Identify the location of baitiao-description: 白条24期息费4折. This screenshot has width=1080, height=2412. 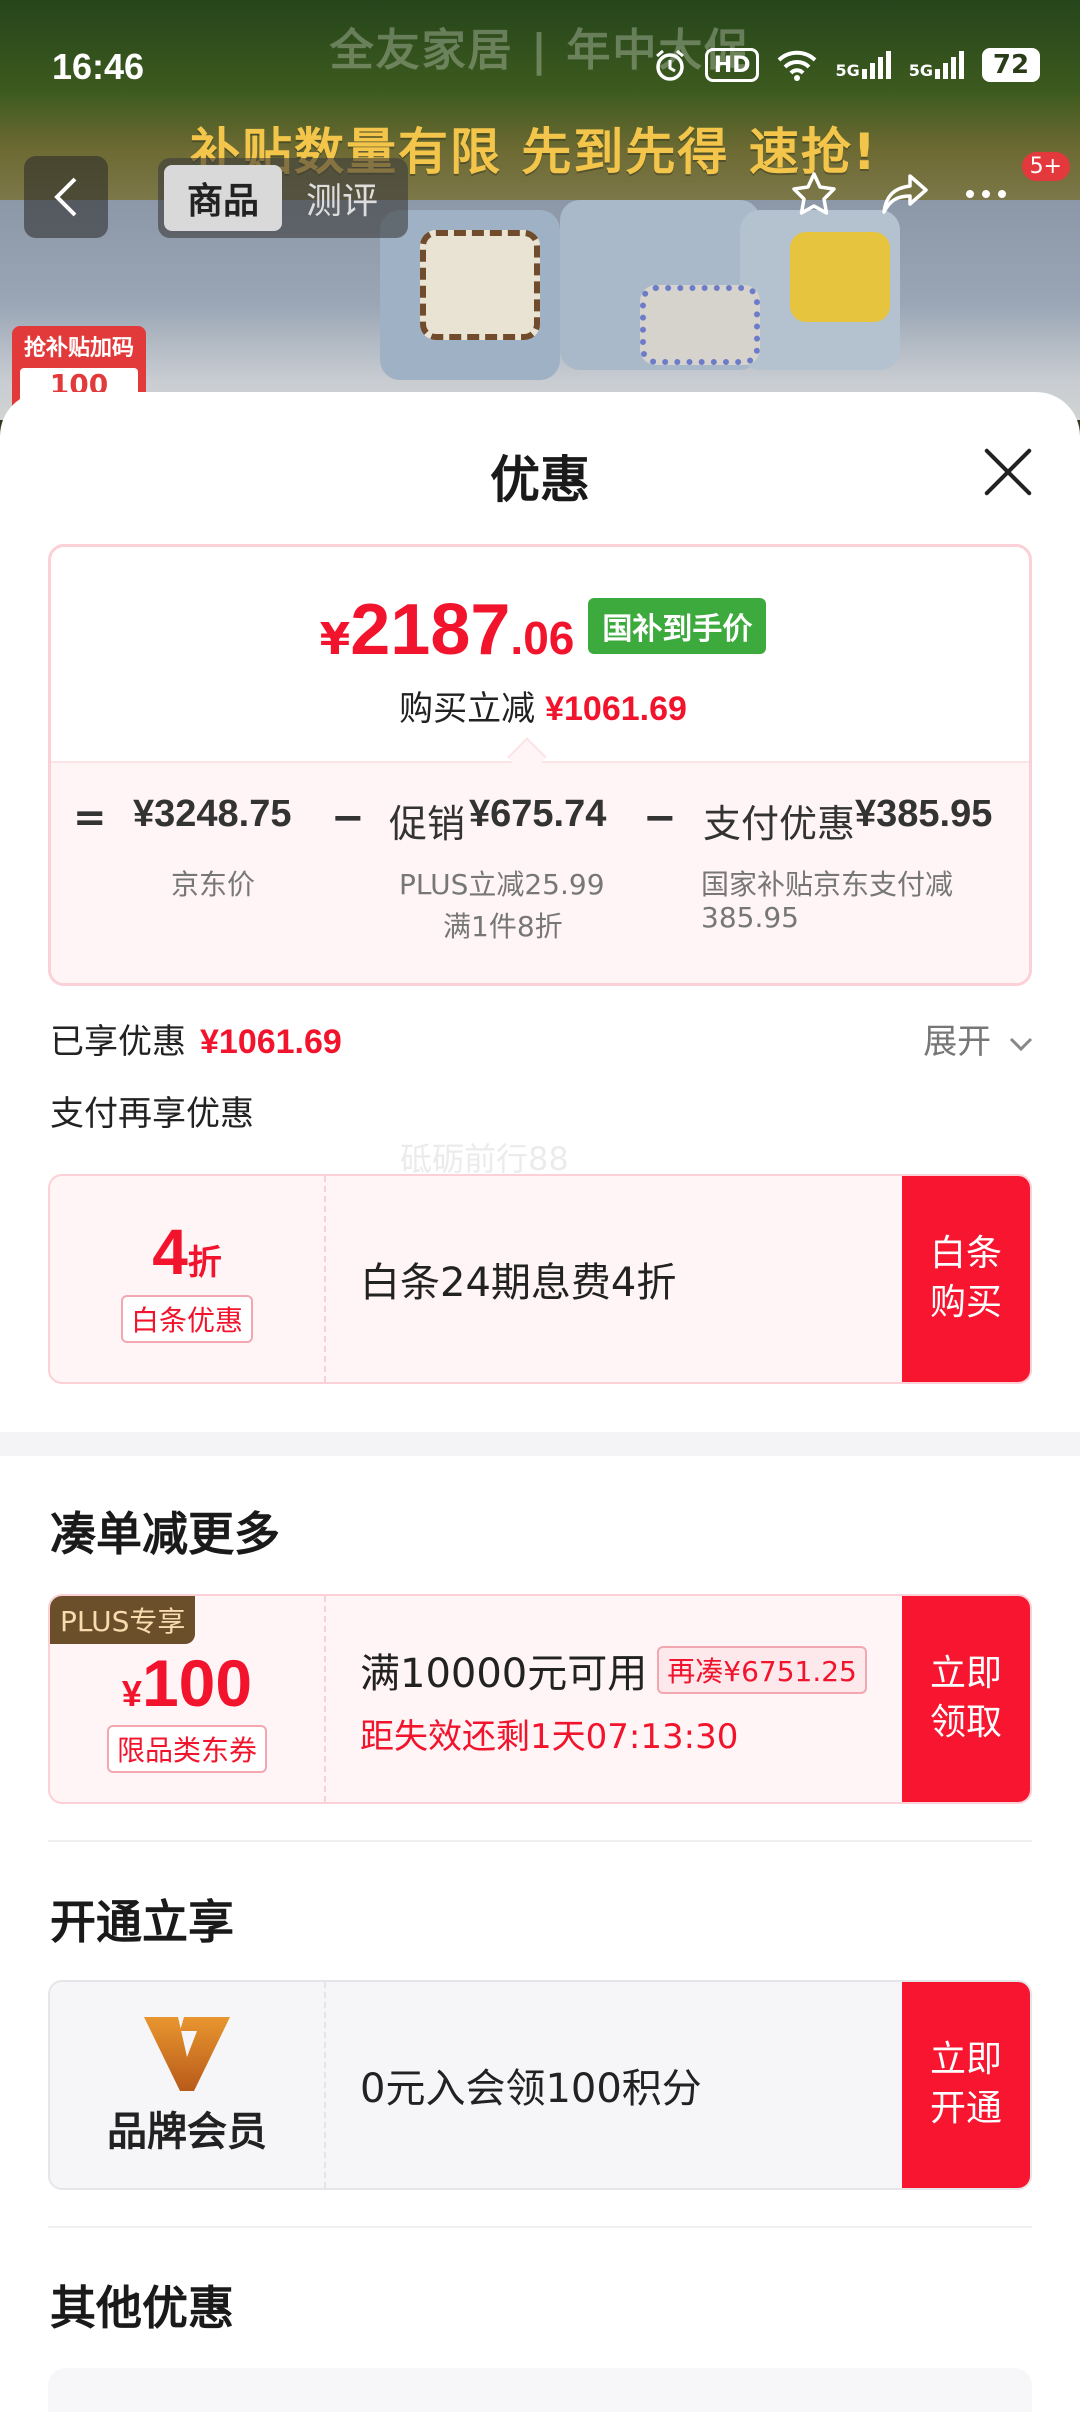
(518, 1283).